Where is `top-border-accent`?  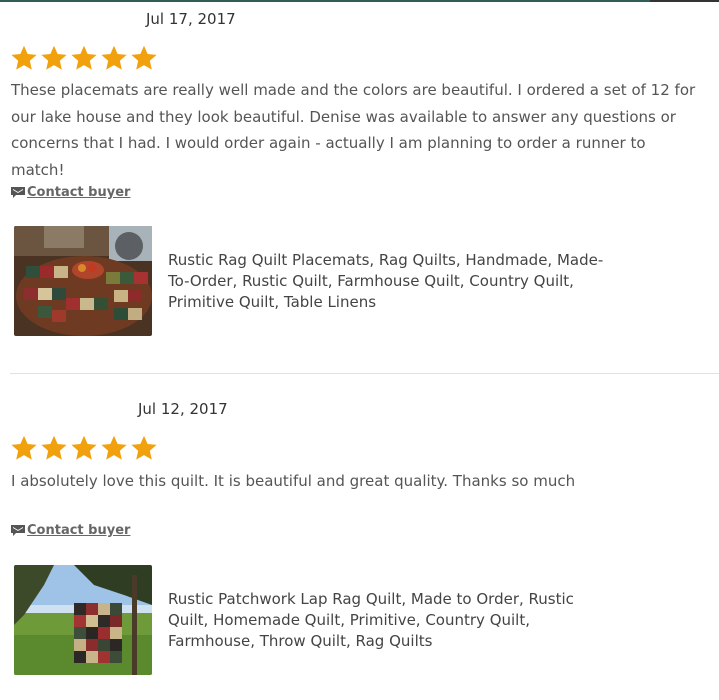 top-border-accent is located at coordinates (684, 1).